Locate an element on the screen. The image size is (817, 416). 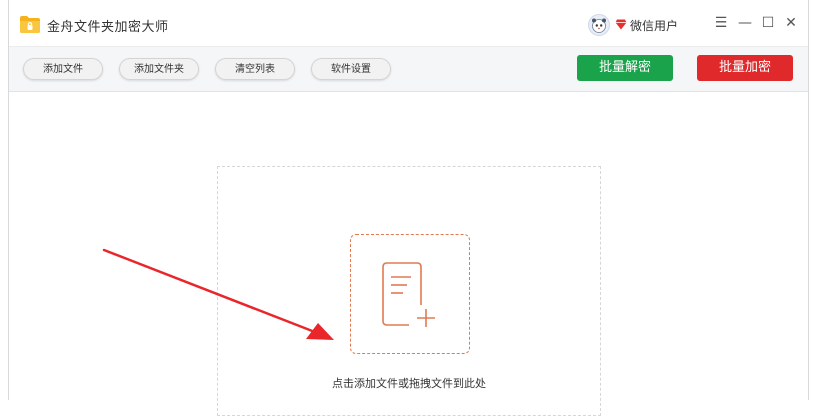
app-title: 金舟文件夹加密大师 is located at coordinates (108, 27).